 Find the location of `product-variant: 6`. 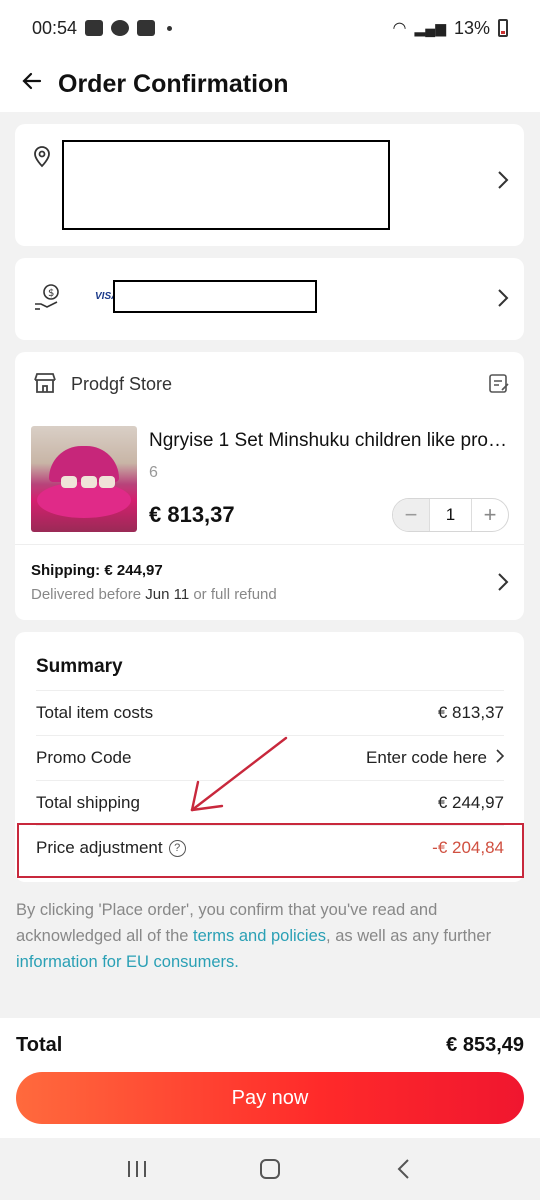

product-variant: 6 is located at coordinates (153, 472).